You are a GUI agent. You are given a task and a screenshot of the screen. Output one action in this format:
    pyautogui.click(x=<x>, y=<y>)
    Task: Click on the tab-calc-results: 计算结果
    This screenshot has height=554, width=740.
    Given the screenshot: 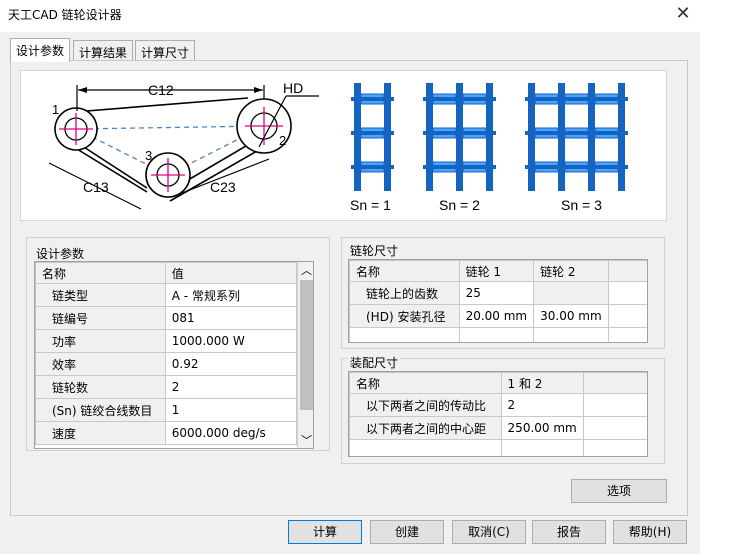 What is the action you would take?
    pyautogui.click(x=103, y=50)
    